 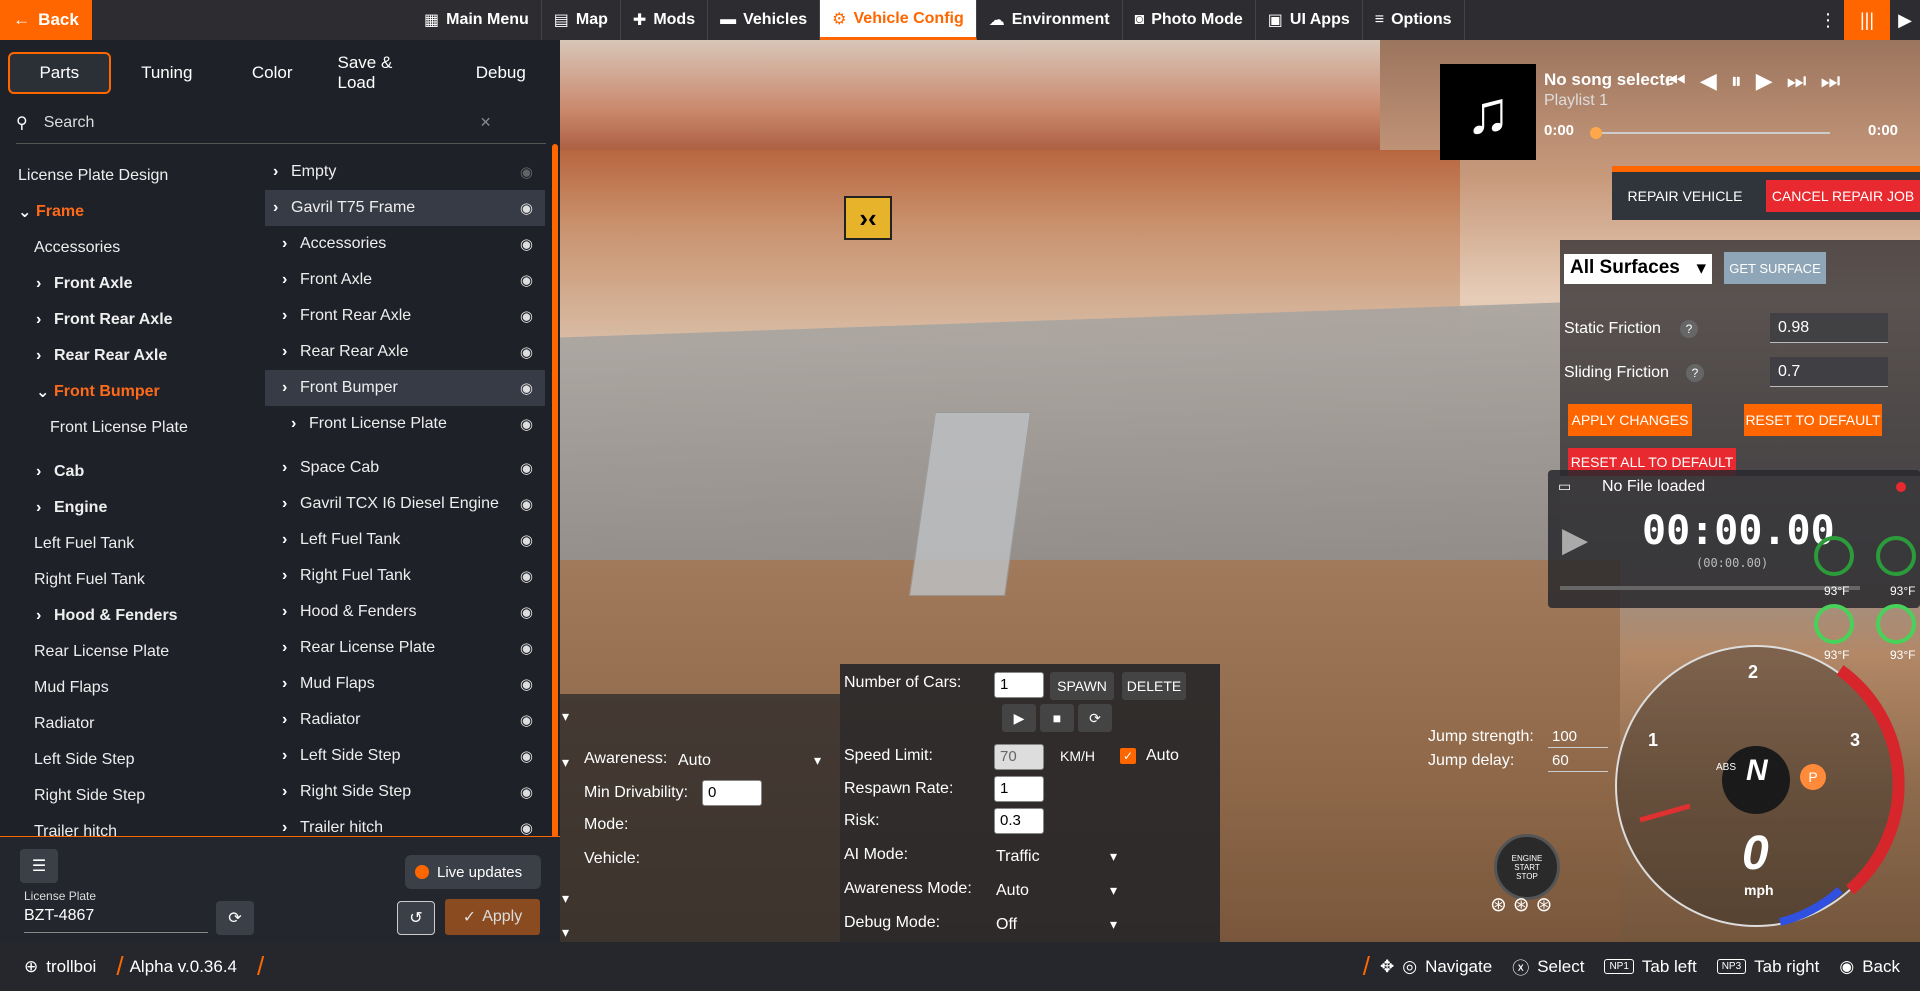 What do you see at coordinates (1630, 420) in the screenshot?
I see `apply-changes-button: APPLY CHANGES` at bounding box center [1630, 420].